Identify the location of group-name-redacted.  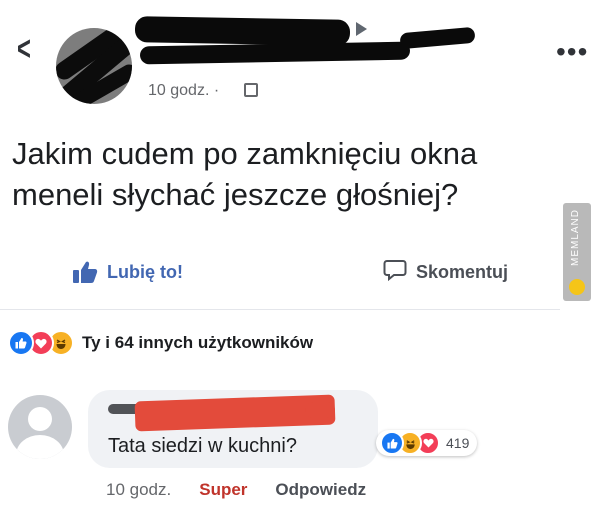
(437, 38).